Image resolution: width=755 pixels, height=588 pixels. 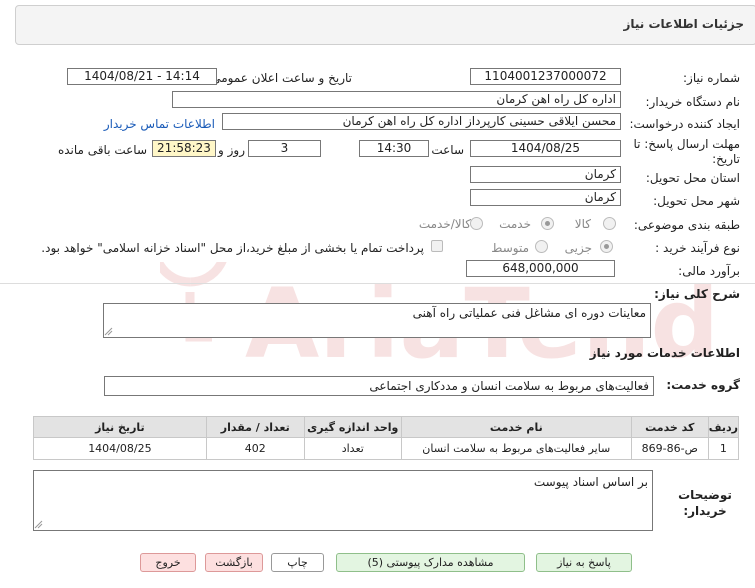 What do you see at coordinates (547, 223) in the screenshot?
I see `category-option-service-radio` at bounding box center [547, 223].